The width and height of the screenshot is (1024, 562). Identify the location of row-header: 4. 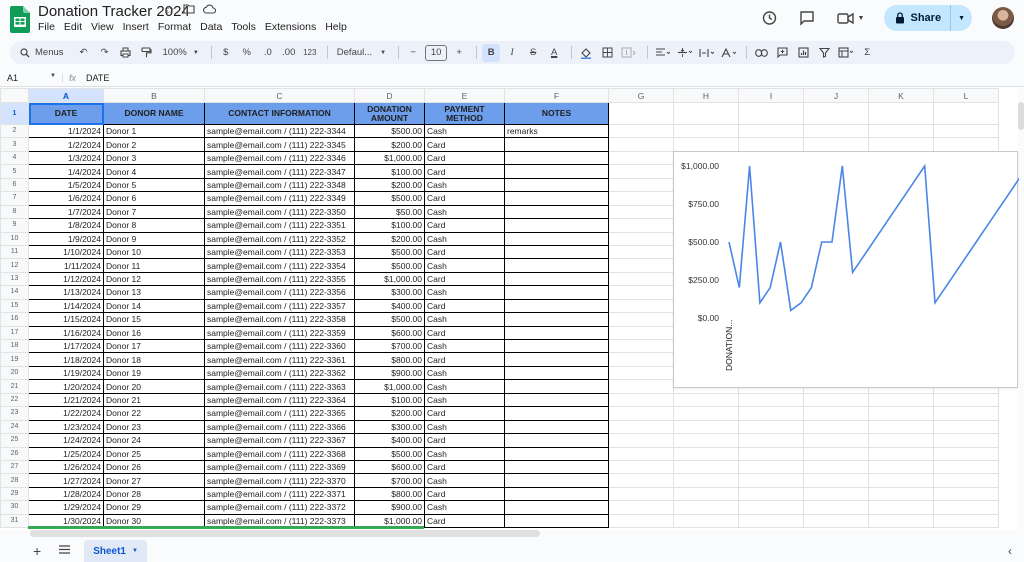
(14, 158).